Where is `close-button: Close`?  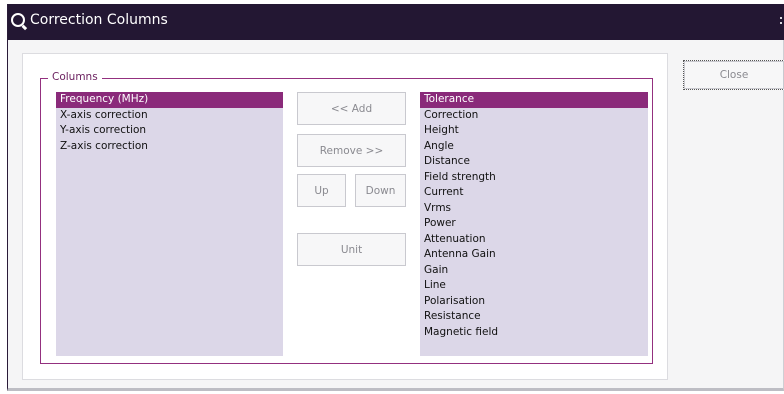
close-button: Close is located at coordinates (733, 75).